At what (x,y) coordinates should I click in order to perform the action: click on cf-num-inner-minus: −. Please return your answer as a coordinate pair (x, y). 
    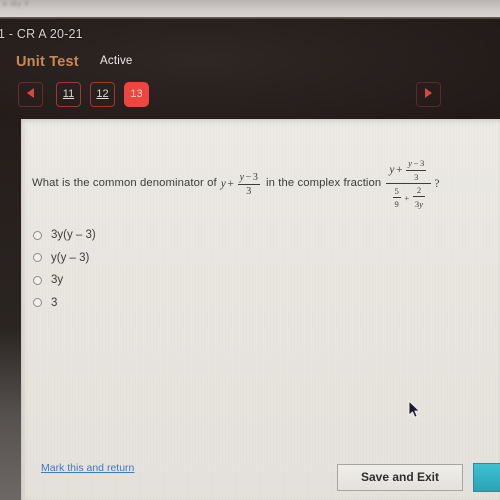
    Looking at the image, I should click on (416, 163).